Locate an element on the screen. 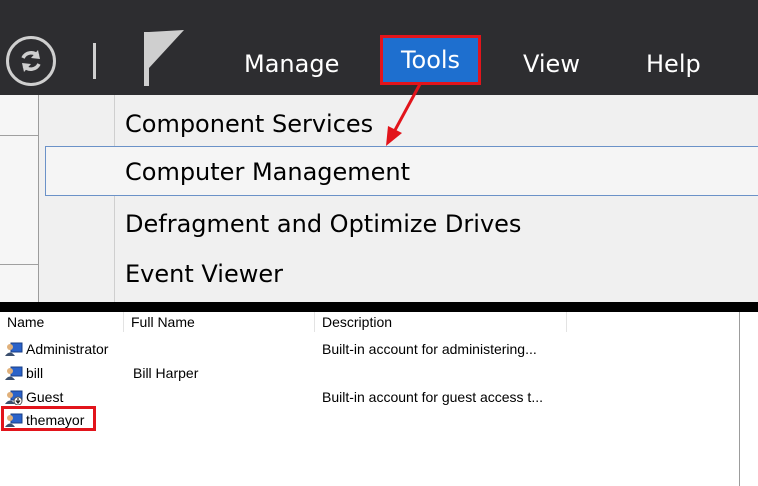  menu-tools: Tools is located at coordinates (430, 60).